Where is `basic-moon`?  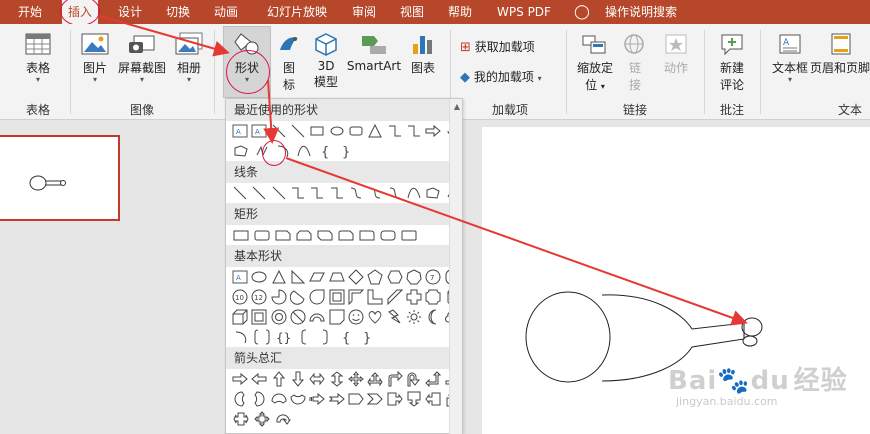
basic-moon is located at coordinates (433, 317).